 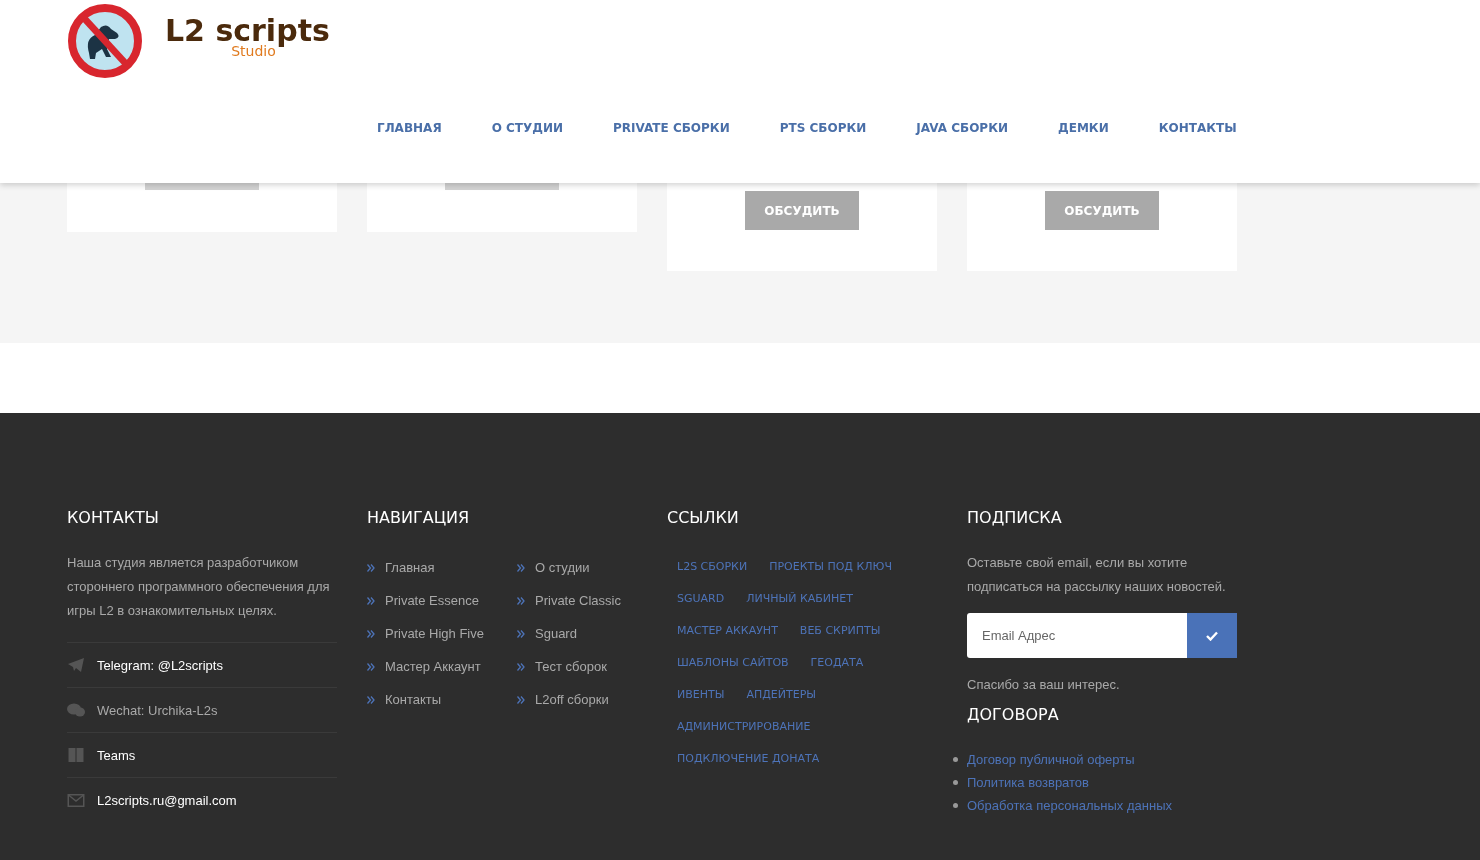 I want to click on nav-link: ГЛАВНАЯ, so click(x=409, y=128).